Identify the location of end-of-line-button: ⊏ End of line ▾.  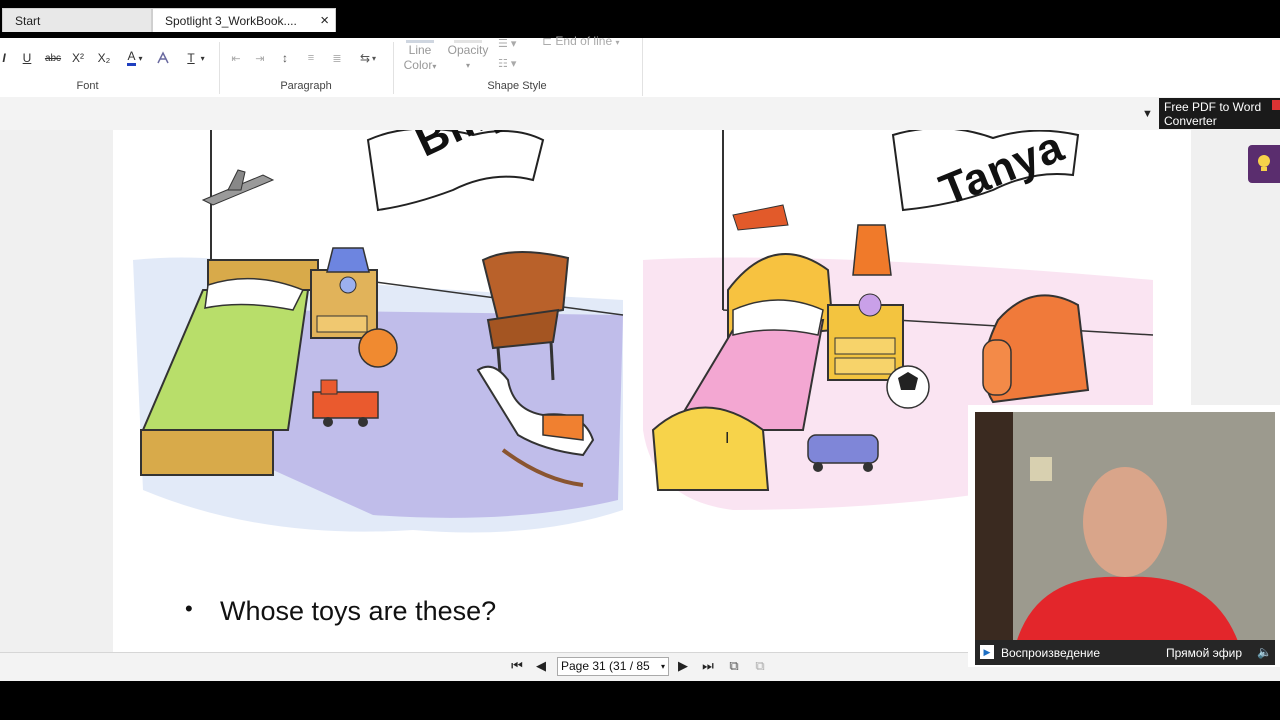
(592, 42).